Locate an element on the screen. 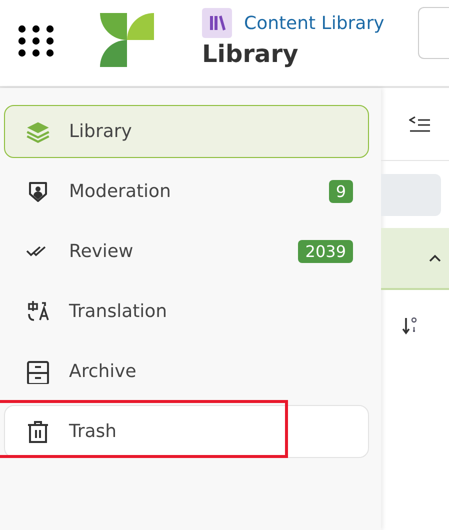 Image resolution: width=449 pixels, height=530 pixels. apps-grid-icon is located at coordinates (36, 41).